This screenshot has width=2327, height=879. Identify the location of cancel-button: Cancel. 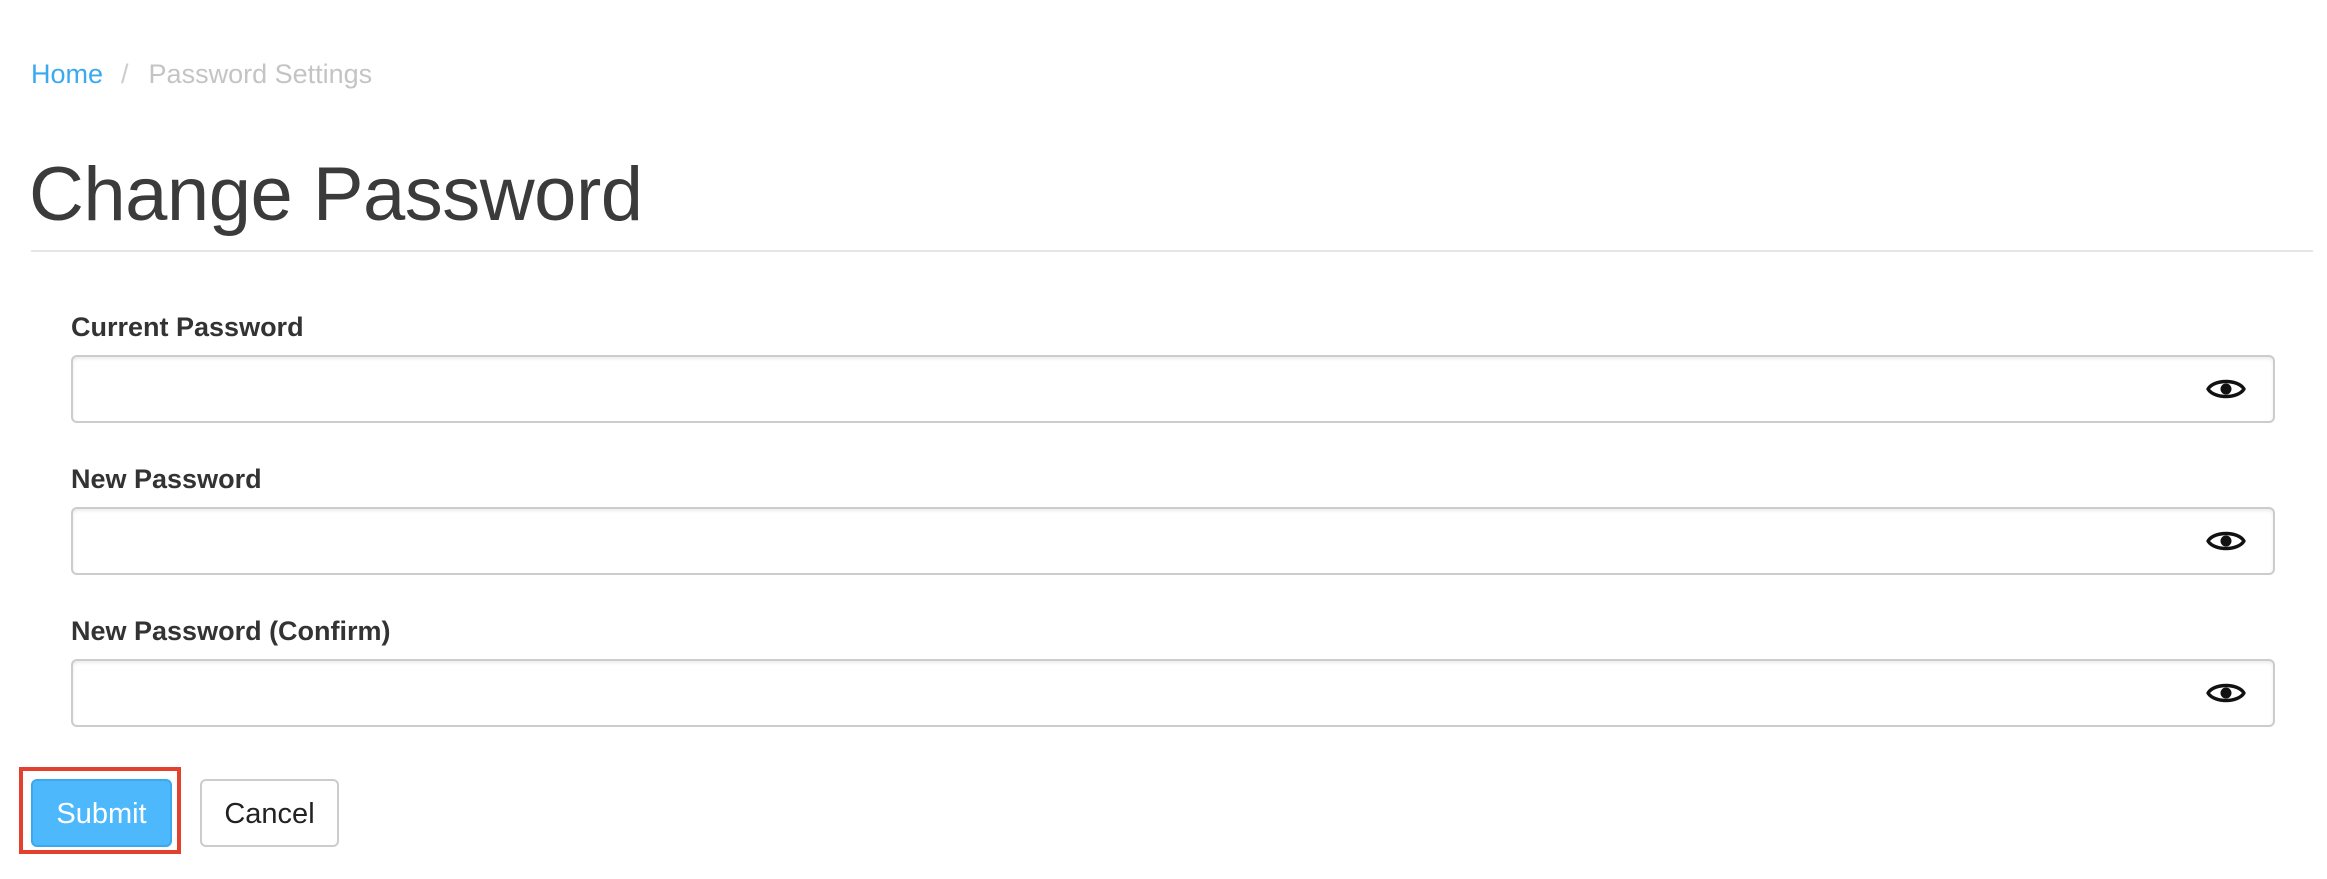
(269, 813).